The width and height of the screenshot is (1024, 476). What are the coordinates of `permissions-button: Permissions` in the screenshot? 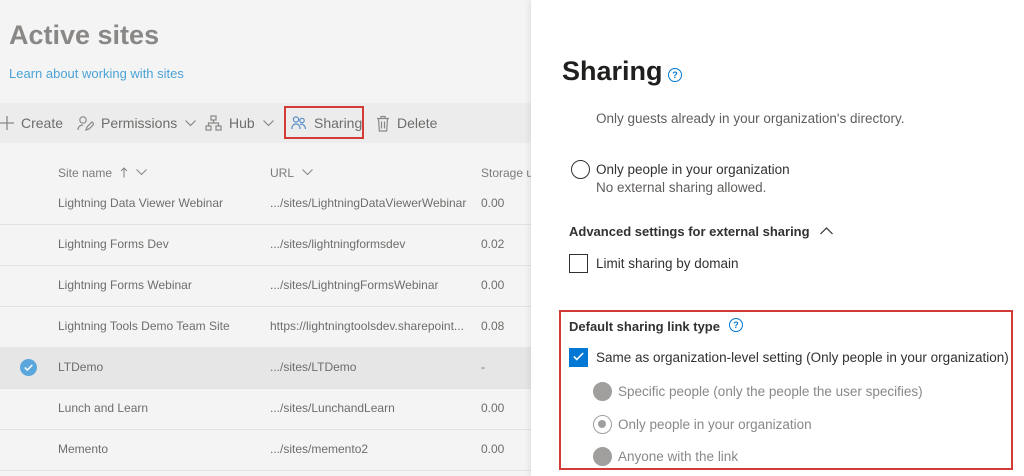 It's located at (137, 123).